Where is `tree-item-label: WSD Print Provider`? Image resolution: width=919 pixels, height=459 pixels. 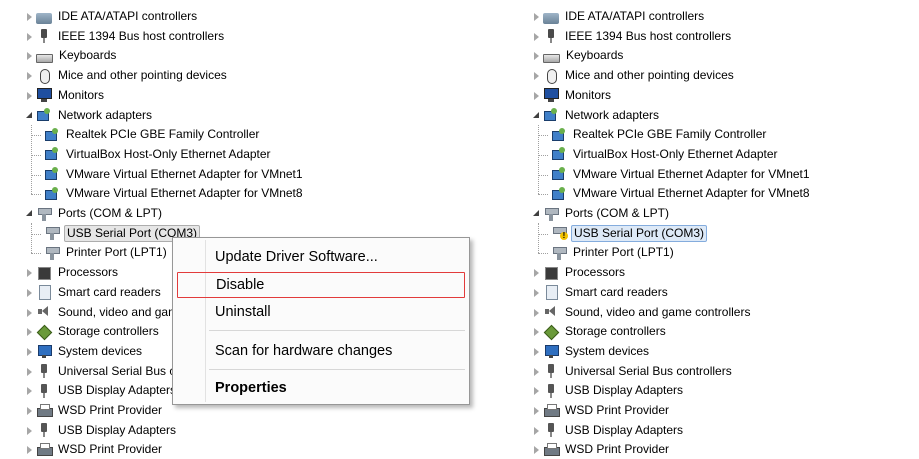
tree-item-label: WSD Print Provider is located at coordinates (617, 410).